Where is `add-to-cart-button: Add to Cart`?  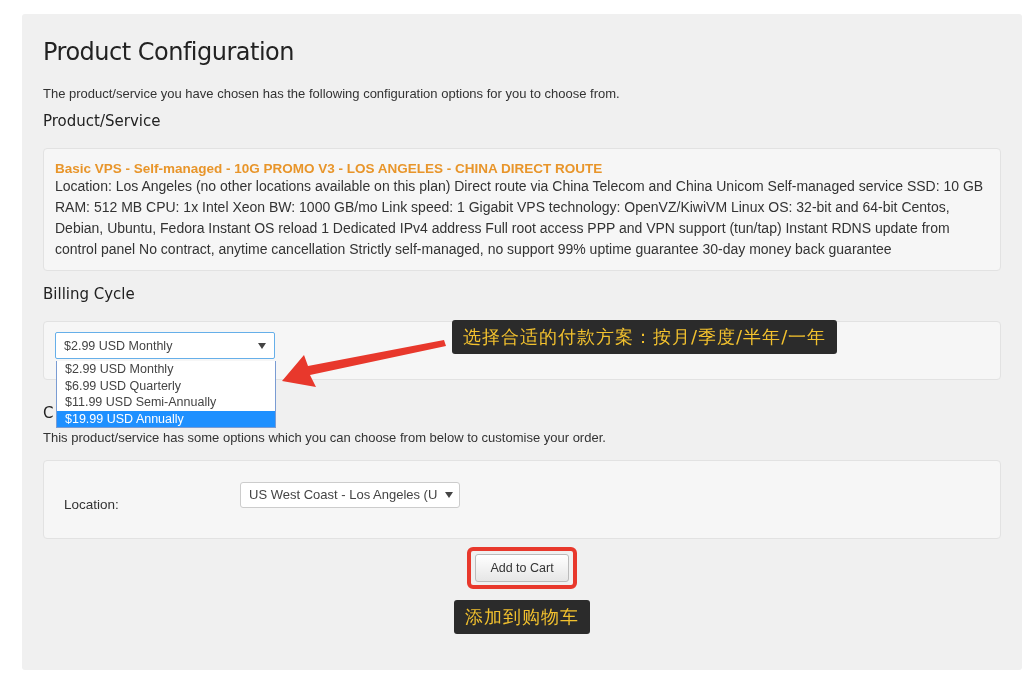
add-to-cart-button: Add to Cart is located at coordinates (522, 568).